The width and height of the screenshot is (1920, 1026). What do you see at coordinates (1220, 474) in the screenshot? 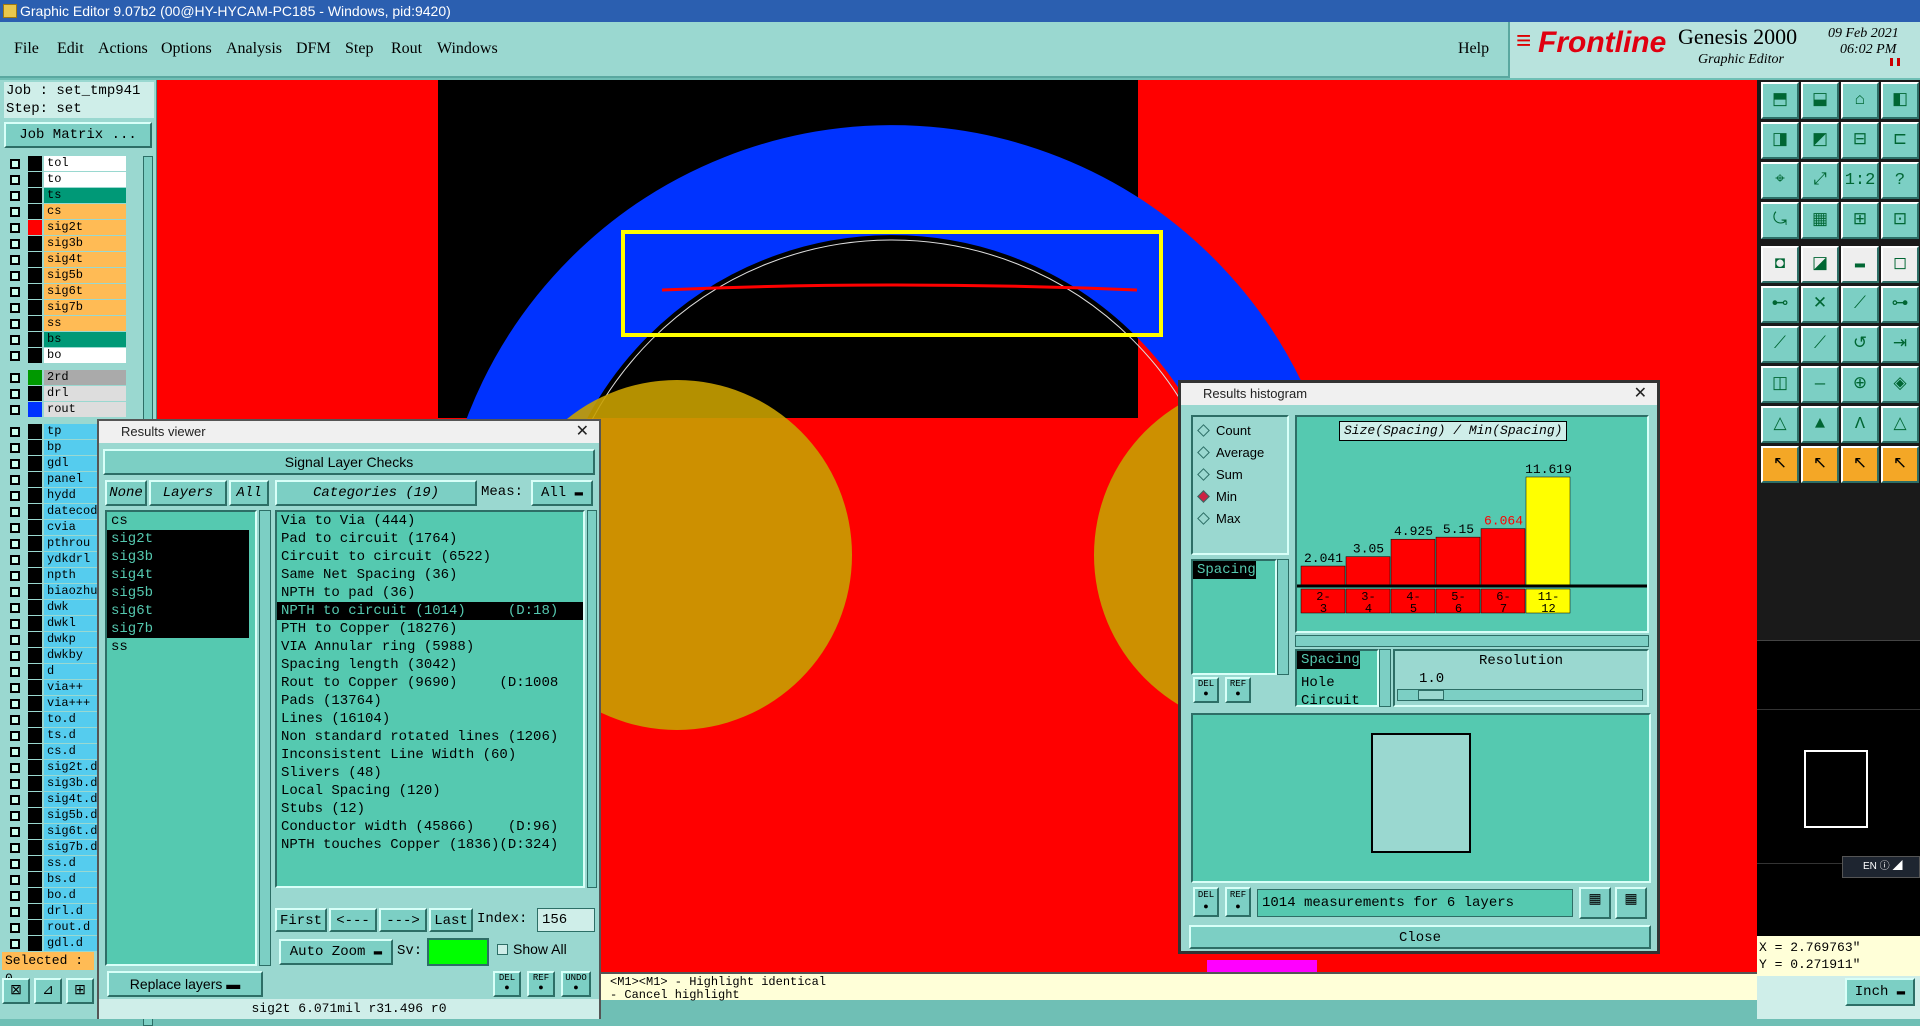
I see `mode-radio: Sum` at bounding box center [1220, 474].